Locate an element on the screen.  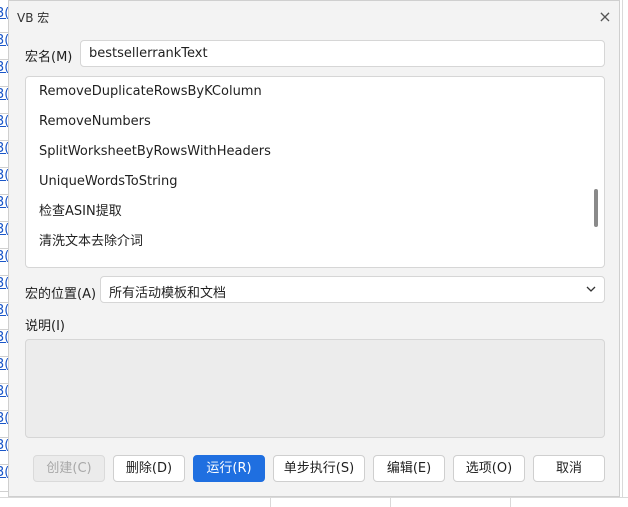
background-spreadsheet-edge is located at coordinates (624, 253).